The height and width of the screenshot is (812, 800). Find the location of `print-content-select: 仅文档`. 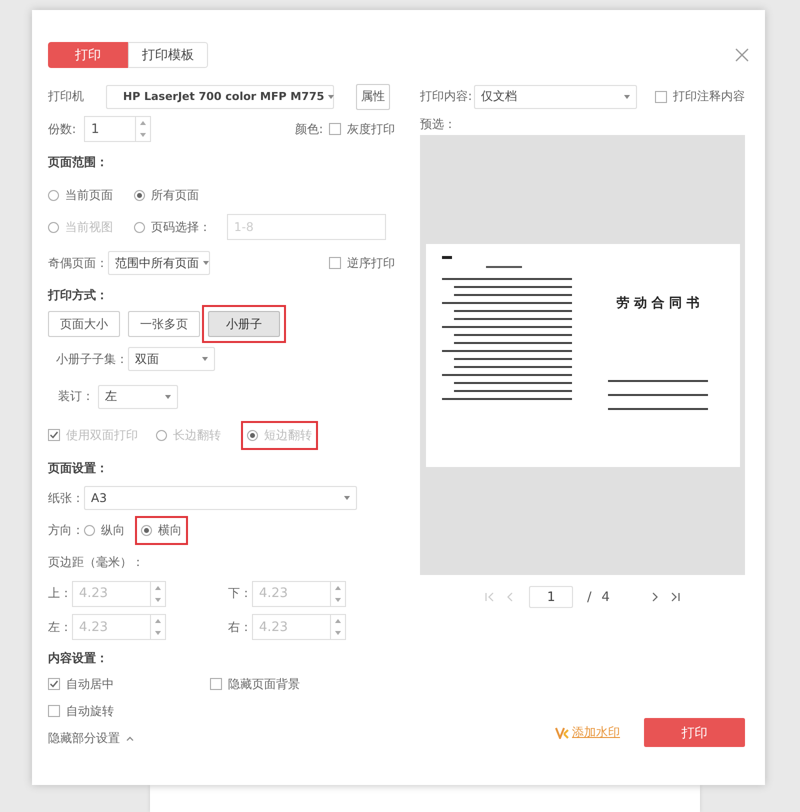

print-content-select: 仅文档 is located at coordinates (556, 96).